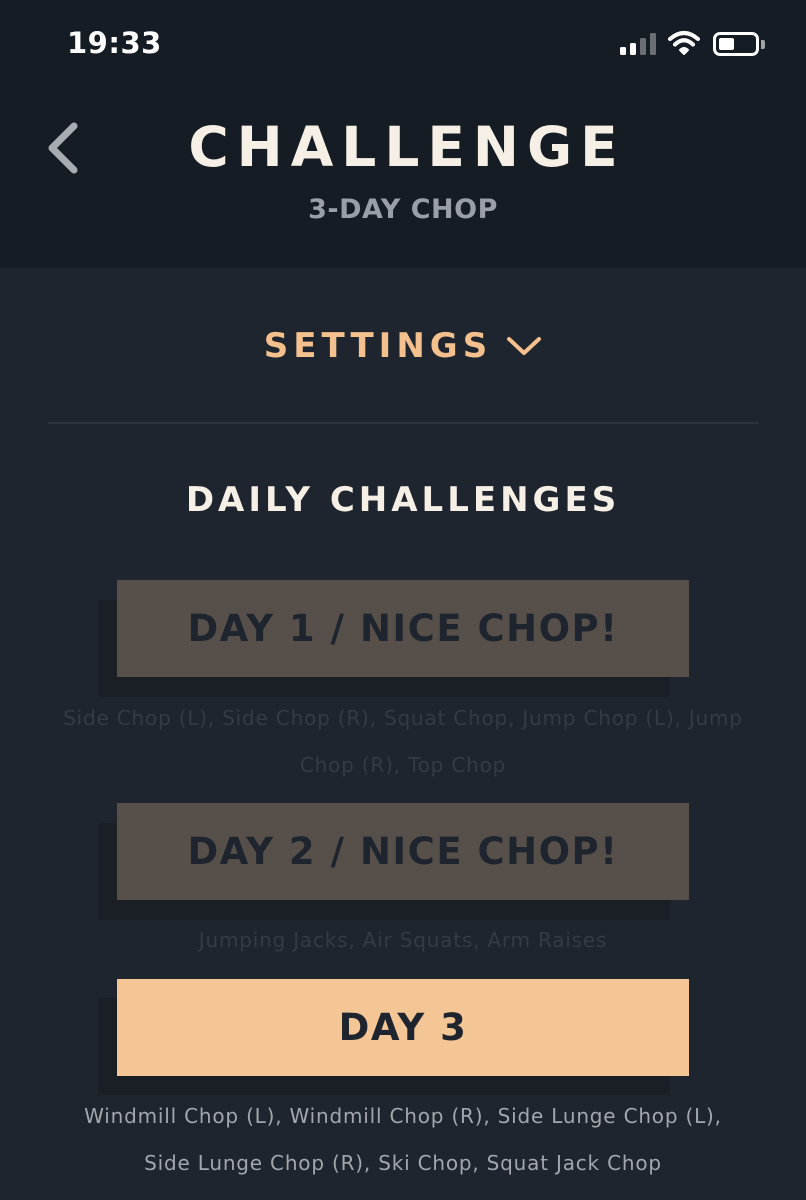 Image resolution: width=806 pixels, height=1200 pixels. Describe the element at coordinates (403, 423) in the screenshot. I see `divider` at that location.